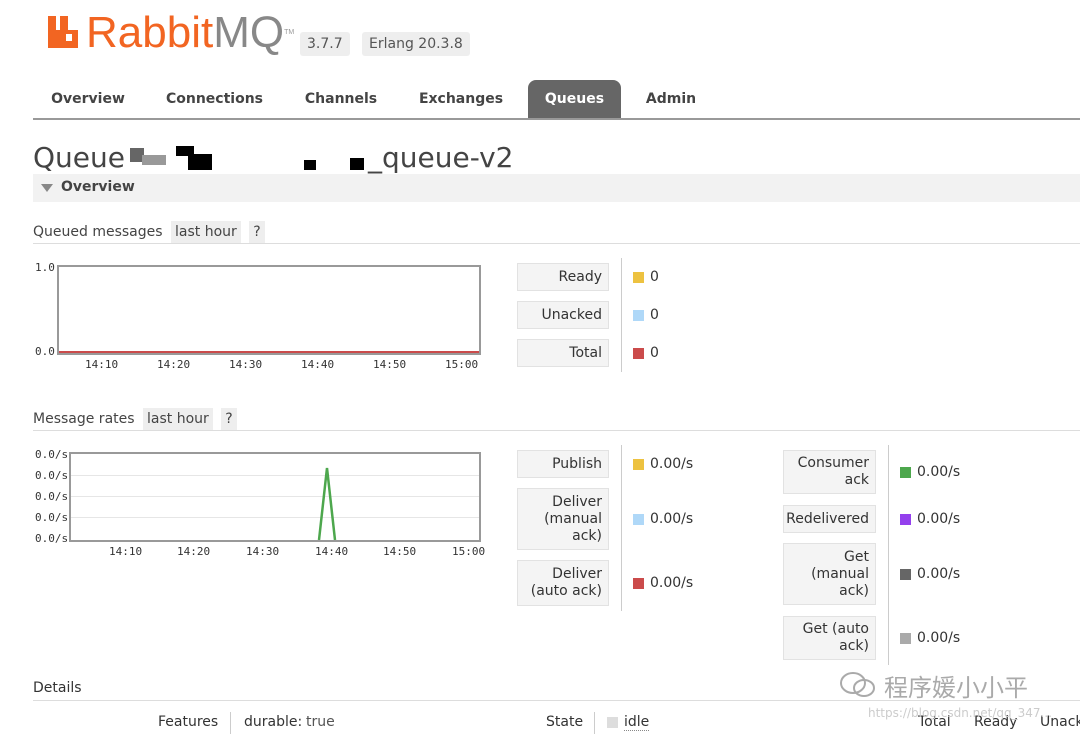 This screenshot has width=1080, height=734. Describe the element at coordinates (563, 519) in the screenshot. I see `legend-deliver-manual-ack: Deliver (manual ack)` at that location.